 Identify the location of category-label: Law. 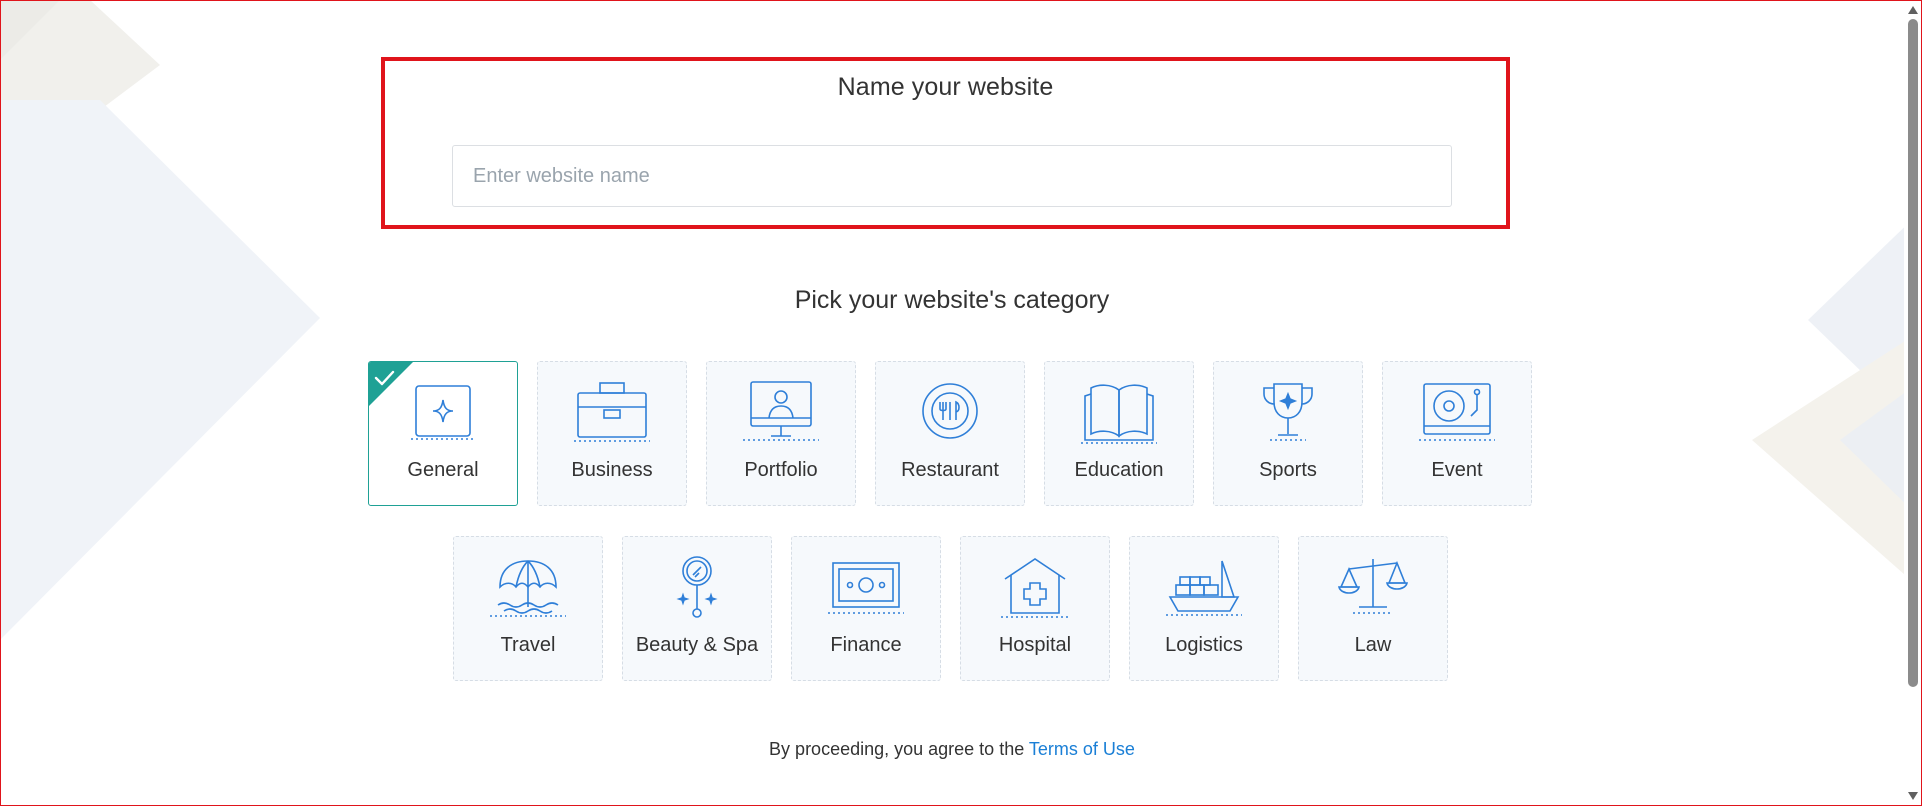
(1373, 645).